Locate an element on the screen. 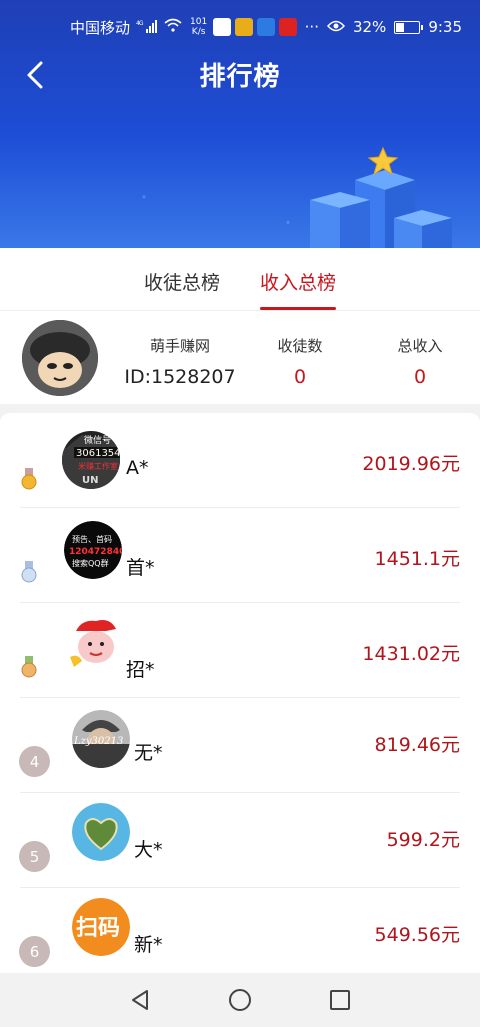 This screenshot has width=480, height=1027. notification-icons is located at coordinates (255, 27).